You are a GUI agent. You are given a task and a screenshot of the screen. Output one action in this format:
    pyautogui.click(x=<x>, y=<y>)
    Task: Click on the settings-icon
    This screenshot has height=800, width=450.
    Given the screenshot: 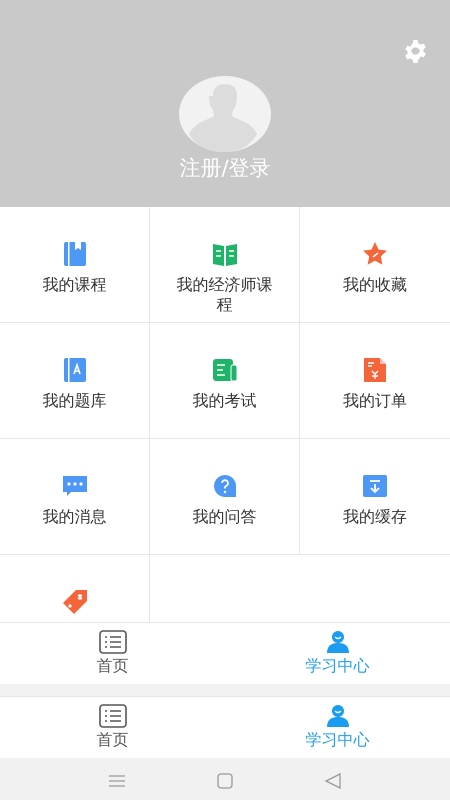 What is the action you would take?
    pyautogui.click(x=415, y=51)
    